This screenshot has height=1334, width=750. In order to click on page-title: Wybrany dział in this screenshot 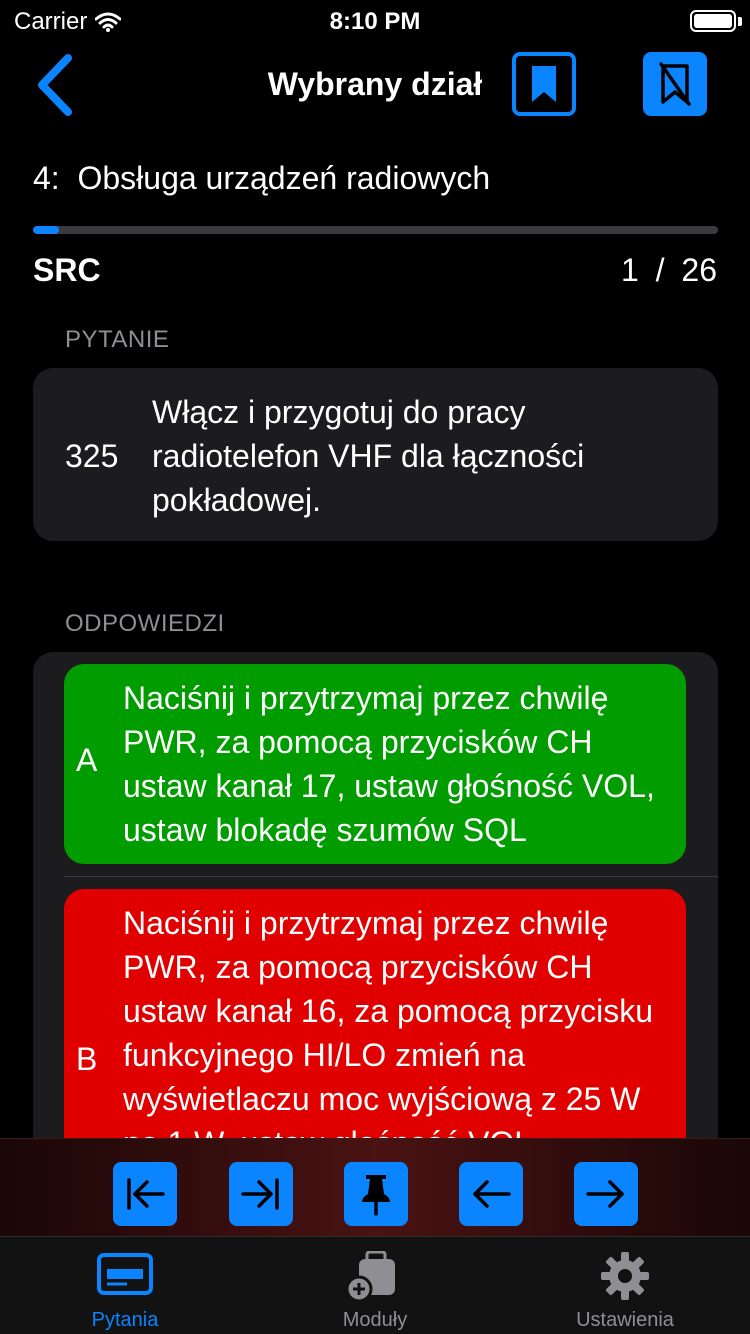, I will do `click(375, 84)`.